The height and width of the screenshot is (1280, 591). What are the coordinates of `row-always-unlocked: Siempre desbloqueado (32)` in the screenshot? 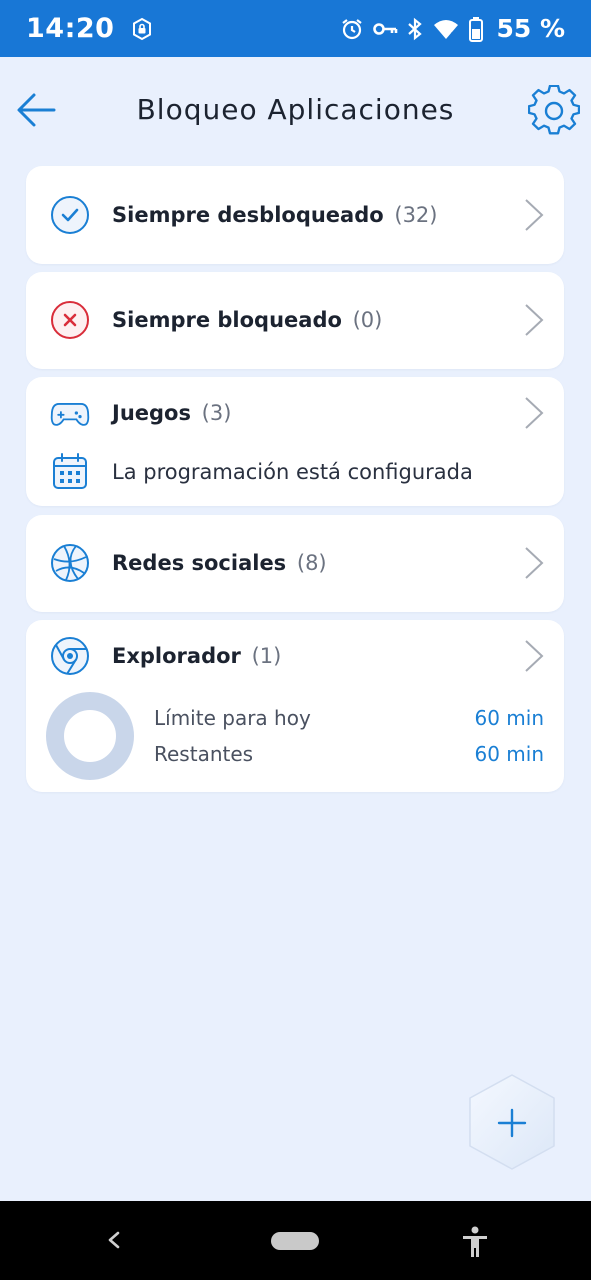 It's located at (295, 215).